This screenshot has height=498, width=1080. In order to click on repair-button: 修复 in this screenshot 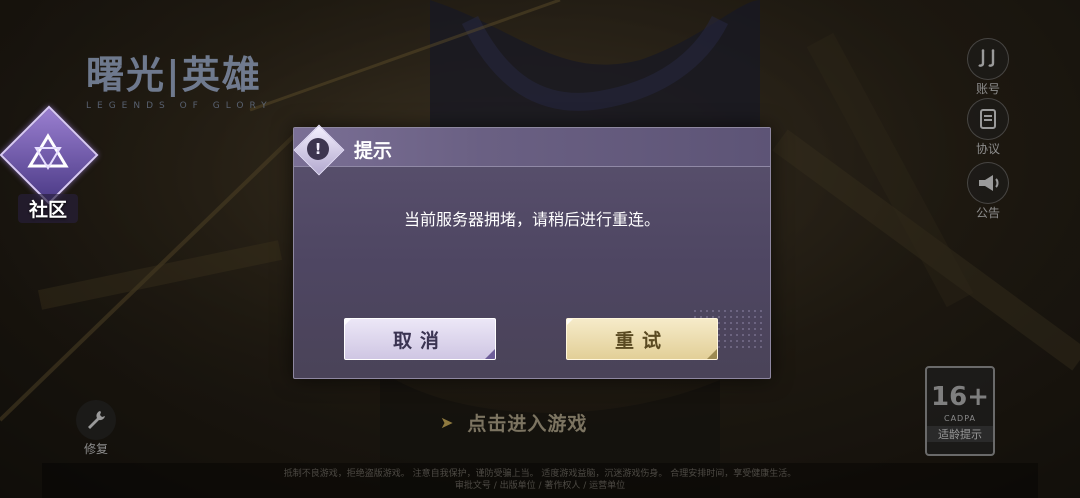, I will do `click(96, 428)`.